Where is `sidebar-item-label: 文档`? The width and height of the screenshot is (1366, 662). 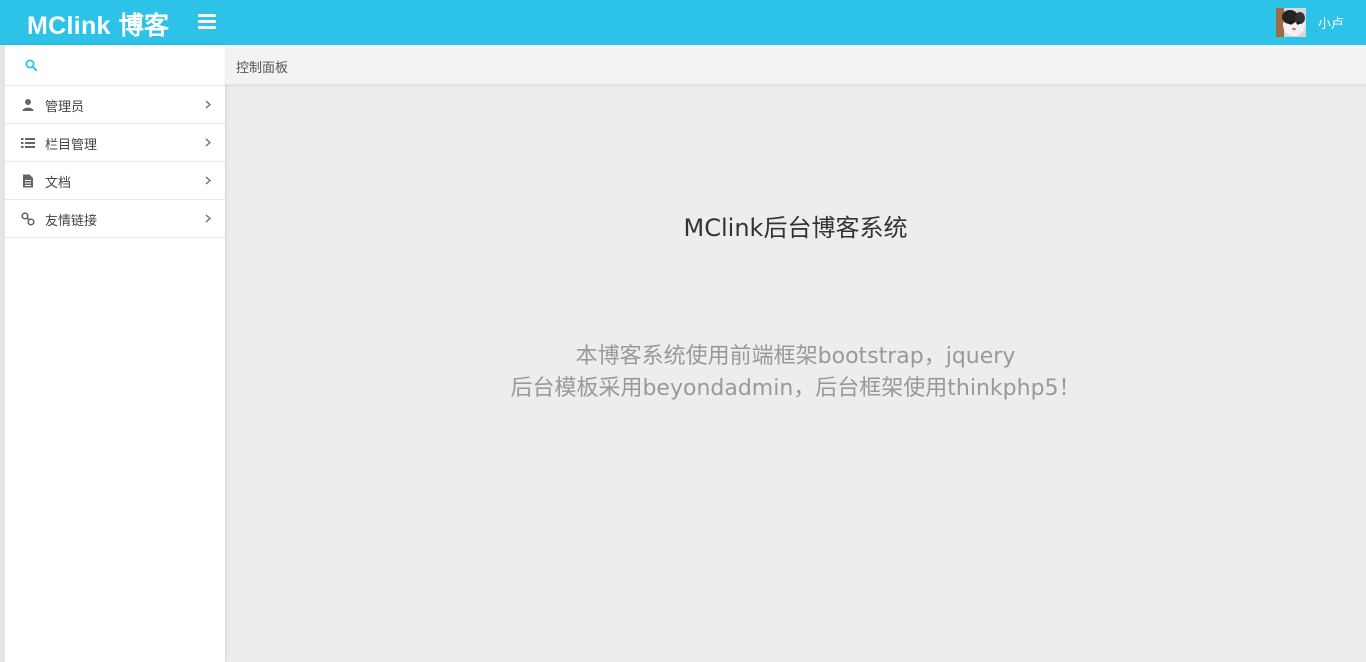
sidebar-item-label: 文档 is located at coordinates (58, 183).